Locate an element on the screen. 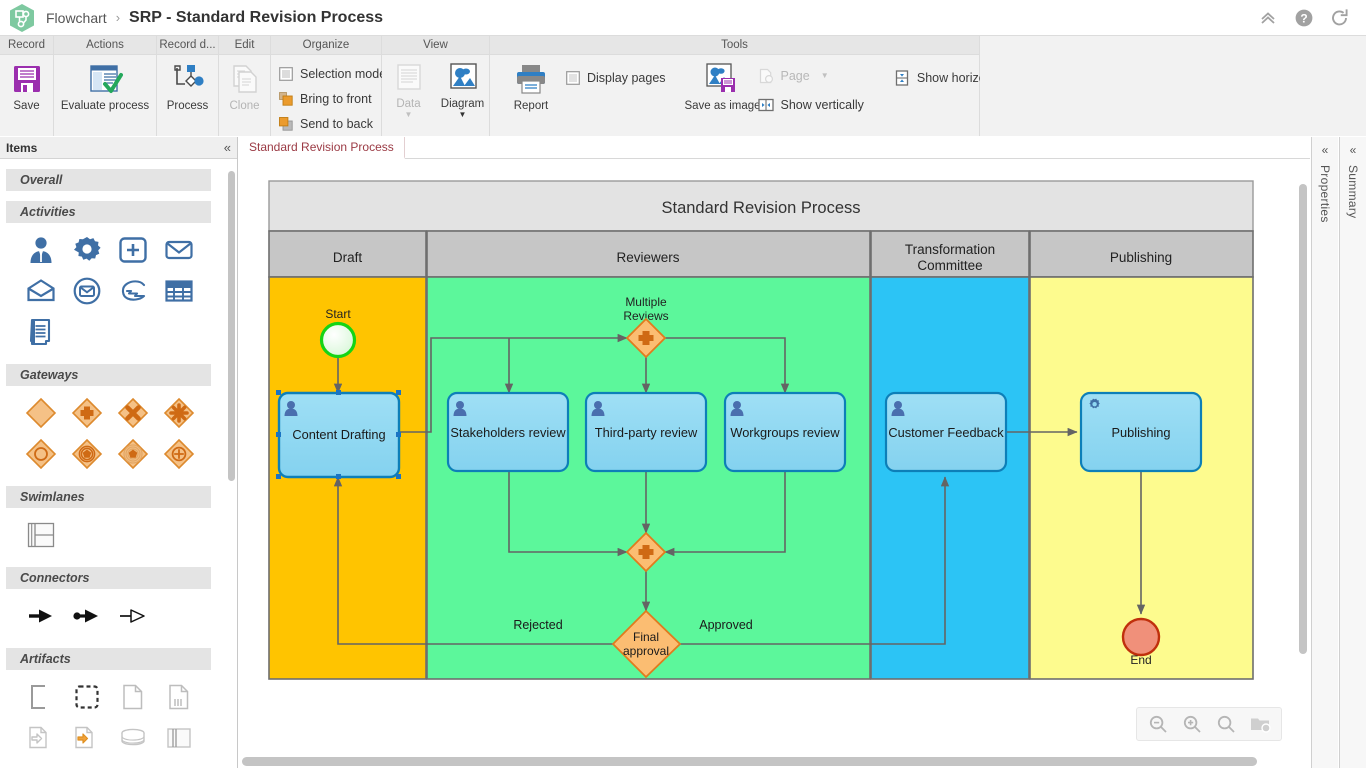 This screenshot has height=768, width=1366. editor-tabstrip: Standard Revision Process is located at coordinates (774, 148).